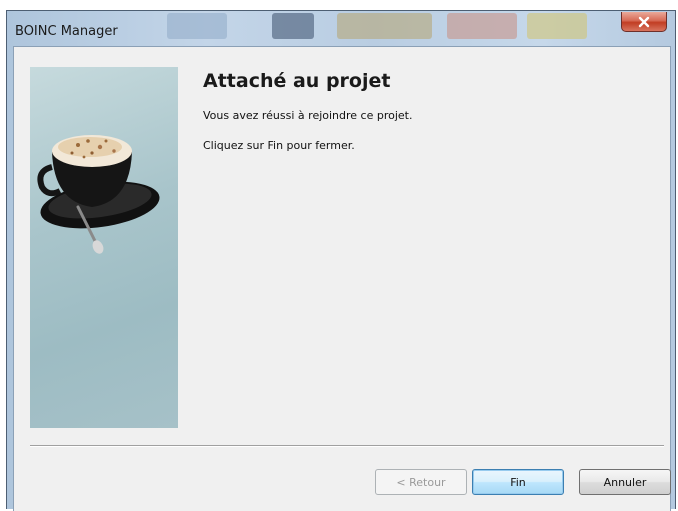  I want to click on wizard-heading: Attaché au projet, so click(297, 81).